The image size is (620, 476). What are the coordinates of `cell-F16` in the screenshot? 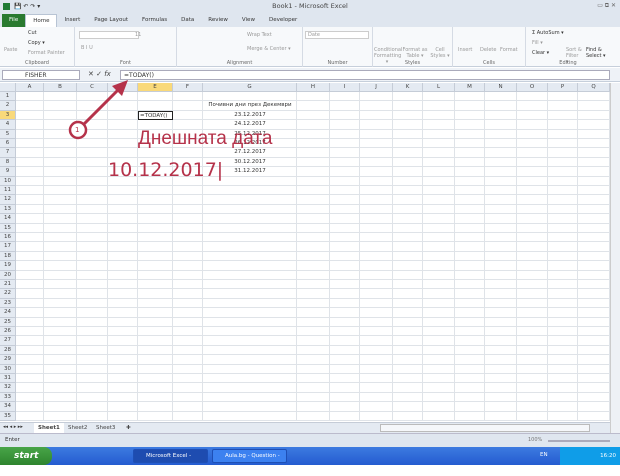 It's located at (188, 238).